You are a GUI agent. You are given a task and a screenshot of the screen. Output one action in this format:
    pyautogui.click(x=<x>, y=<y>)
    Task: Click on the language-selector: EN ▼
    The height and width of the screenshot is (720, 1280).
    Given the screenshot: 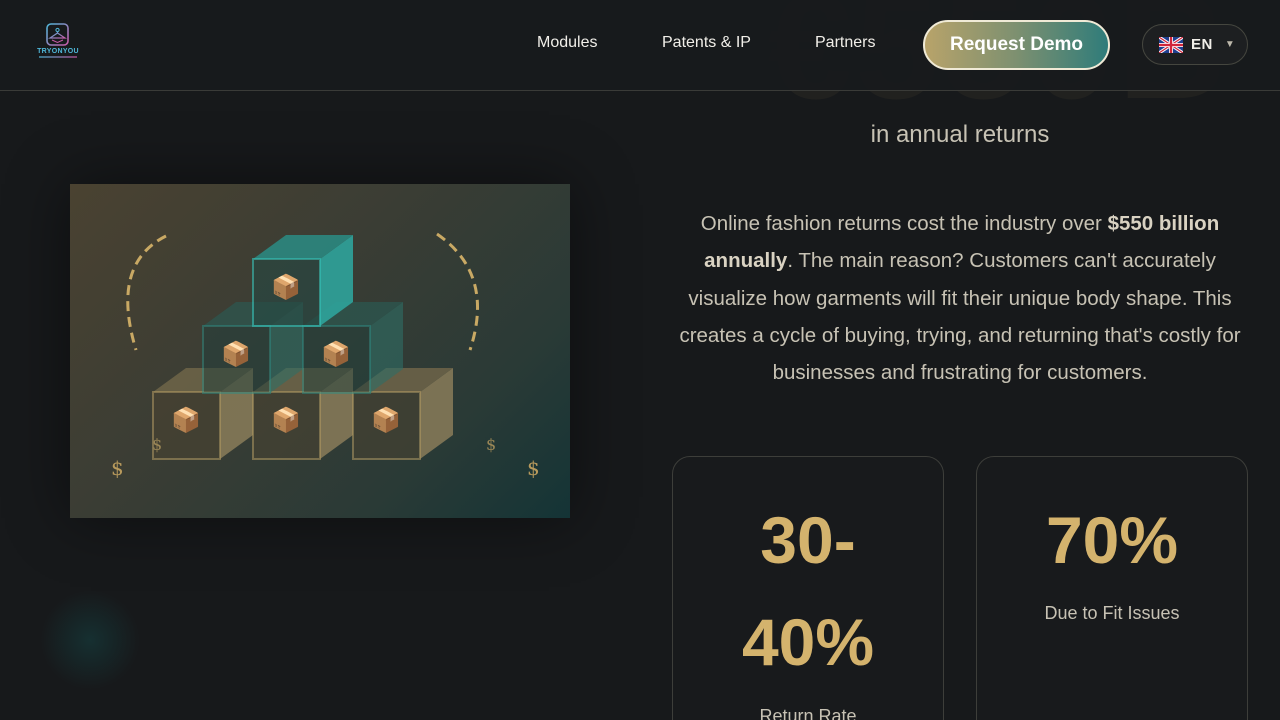 What is the action you would take?
    pyautogui.click(x=1195, y=44)
    